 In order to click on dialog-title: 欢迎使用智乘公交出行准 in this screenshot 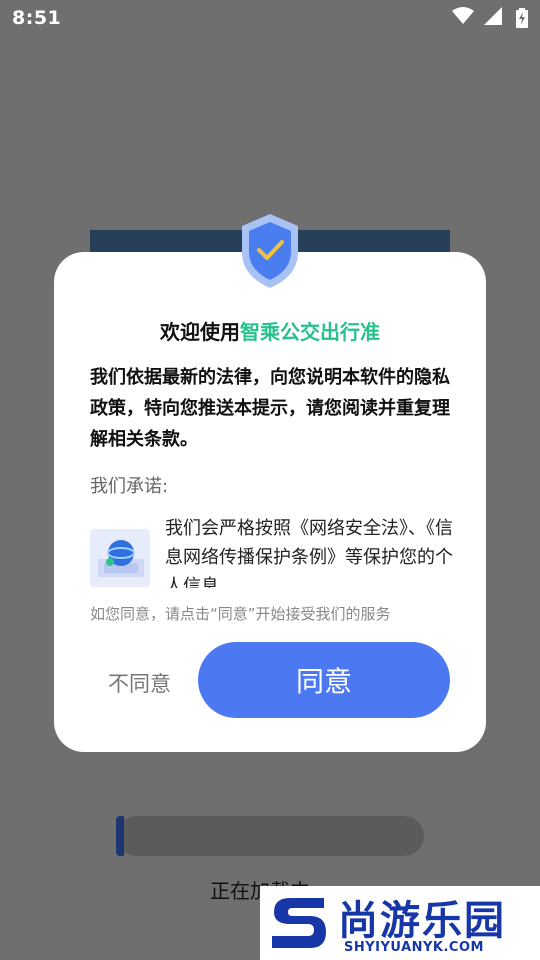, I will do `click(270, 330)`.